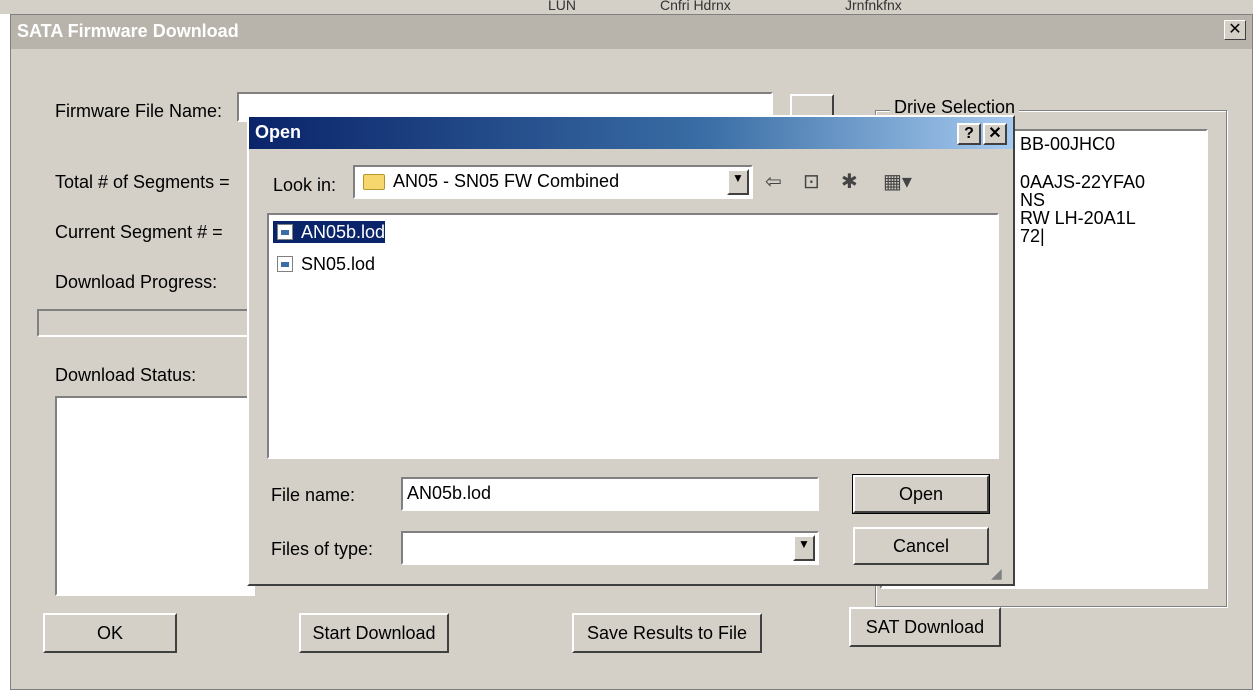 This screenshot has height=690, width=1253. What do you see at coordinates (626, 7) in the screenshot?
I see `background-window-strip: LUN Cnfri Hdrnx Jrnfnkfnx` at bounding box center [626, 7].